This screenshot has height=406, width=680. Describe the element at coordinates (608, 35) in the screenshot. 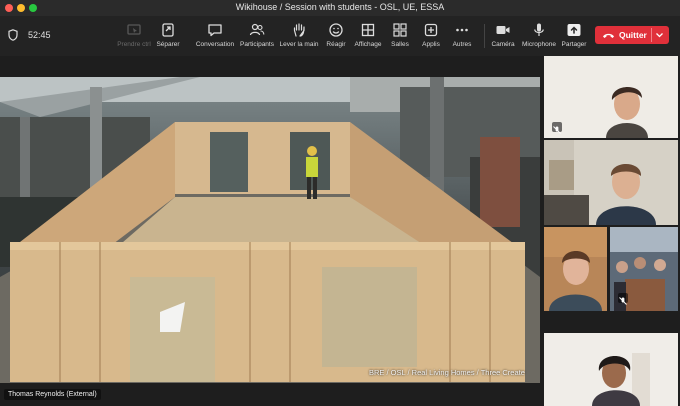

I see `hang-up-icon` at that location.